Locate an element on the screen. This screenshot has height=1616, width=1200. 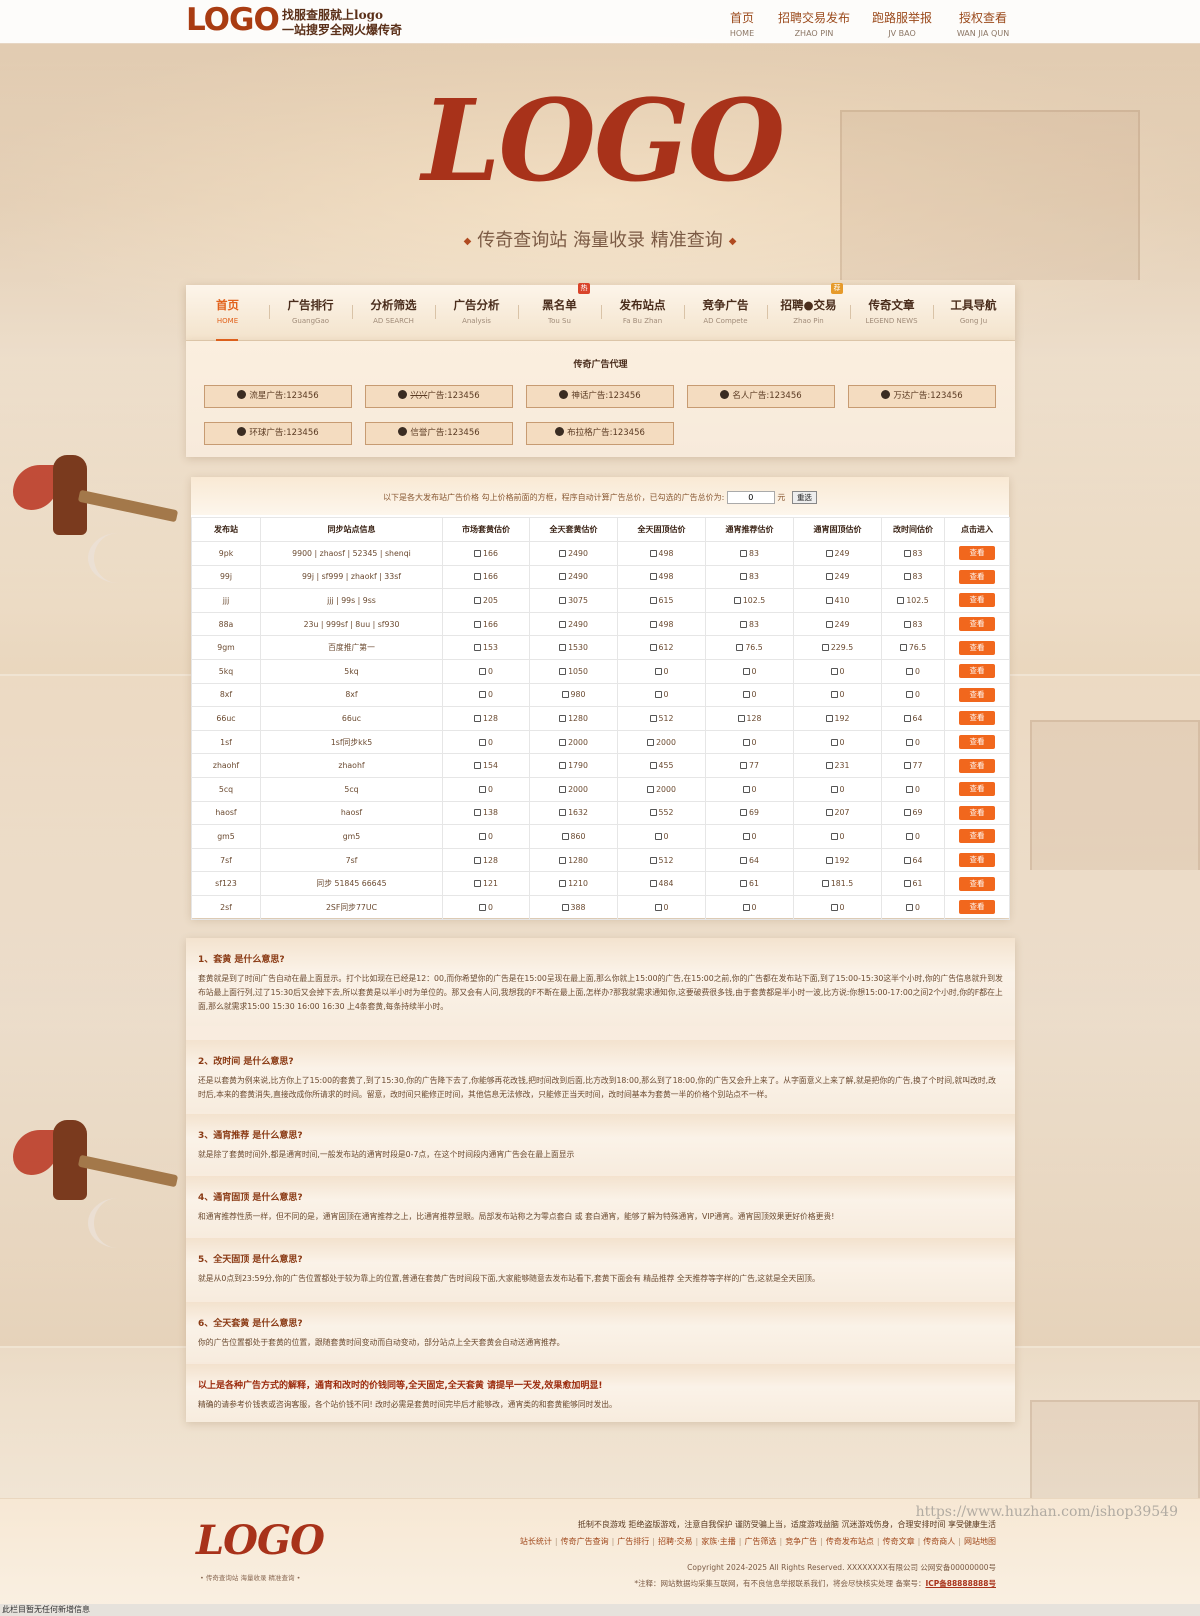
nav-tools: 工具导航 Gong Ju is located at coordinates (973, 313).